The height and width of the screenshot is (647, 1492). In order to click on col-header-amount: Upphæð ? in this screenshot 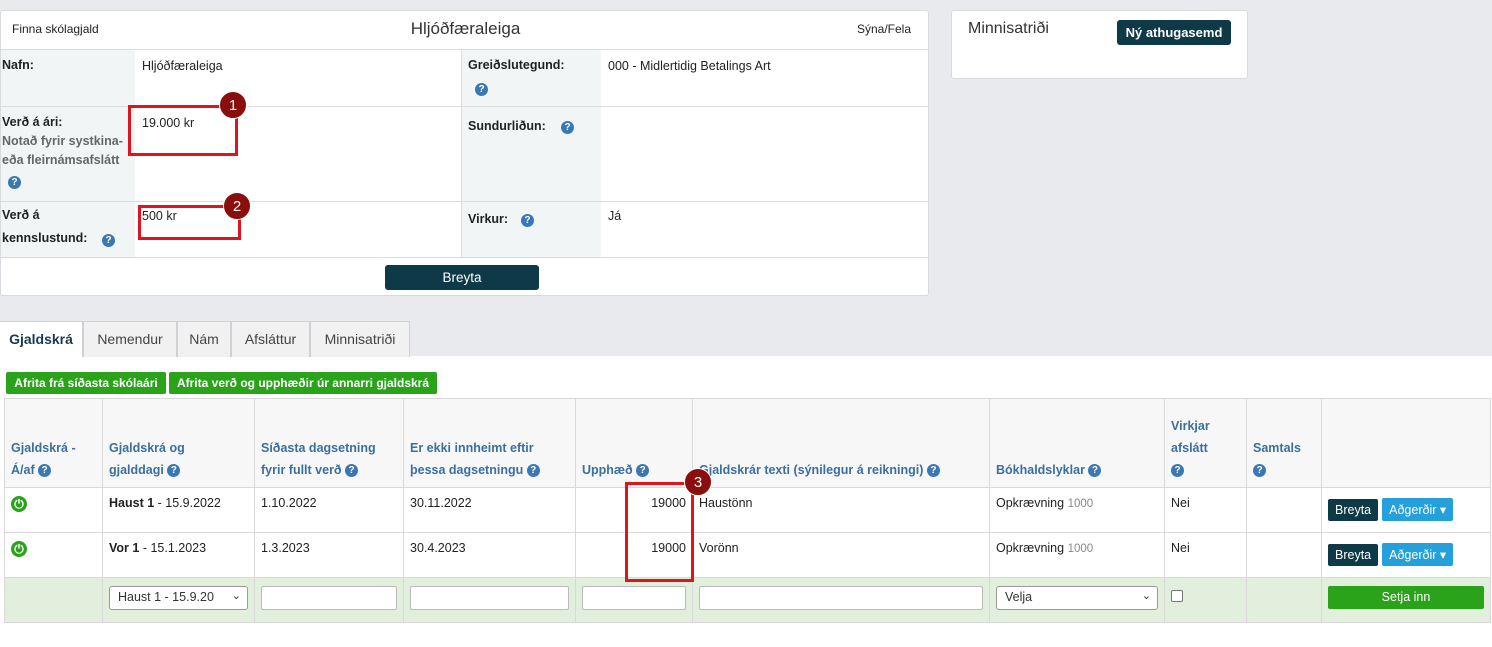, I will do `click(634, 443)`.